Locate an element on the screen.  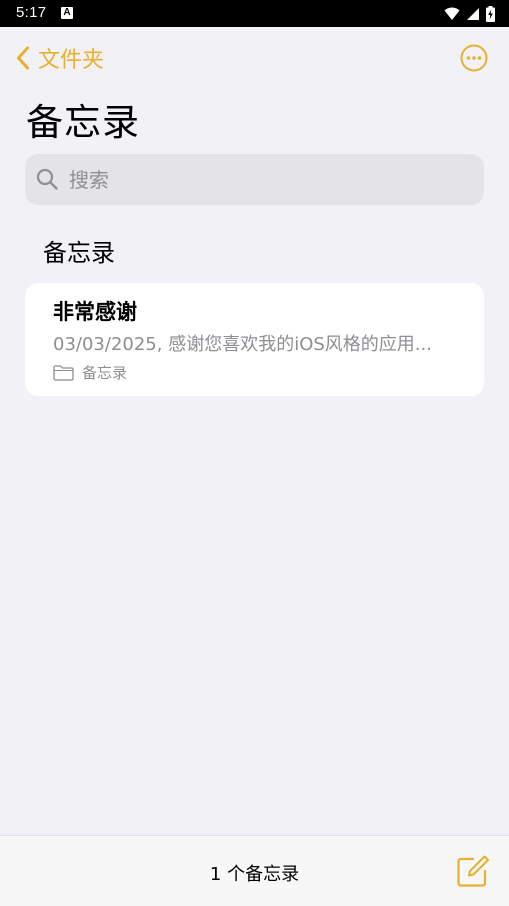
compose-button is located at coordinates (473, 871).